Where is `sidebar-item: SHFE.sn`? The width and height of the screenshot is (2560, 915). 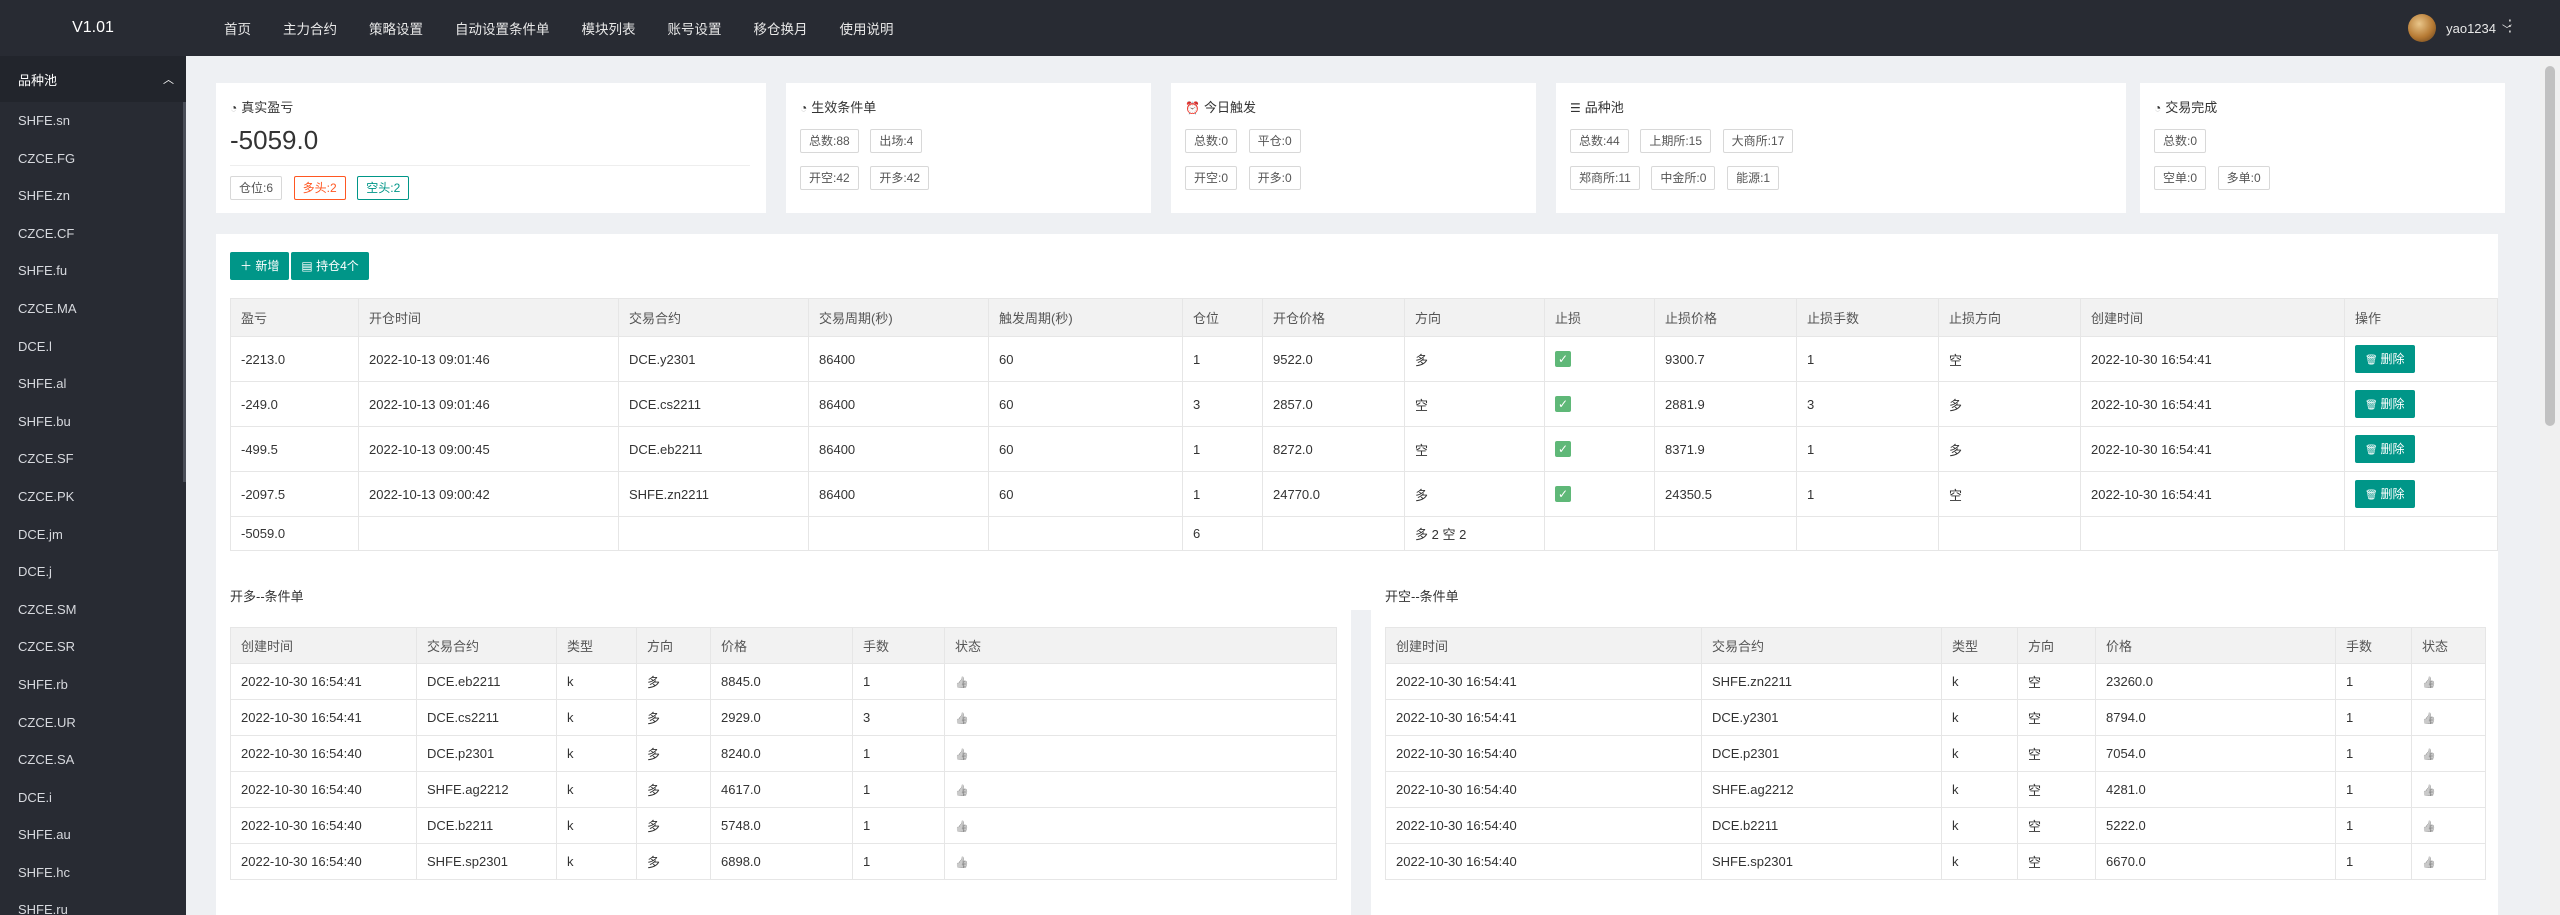
sidebar-item: SHFE.sn is located at coordinates (93, 121).